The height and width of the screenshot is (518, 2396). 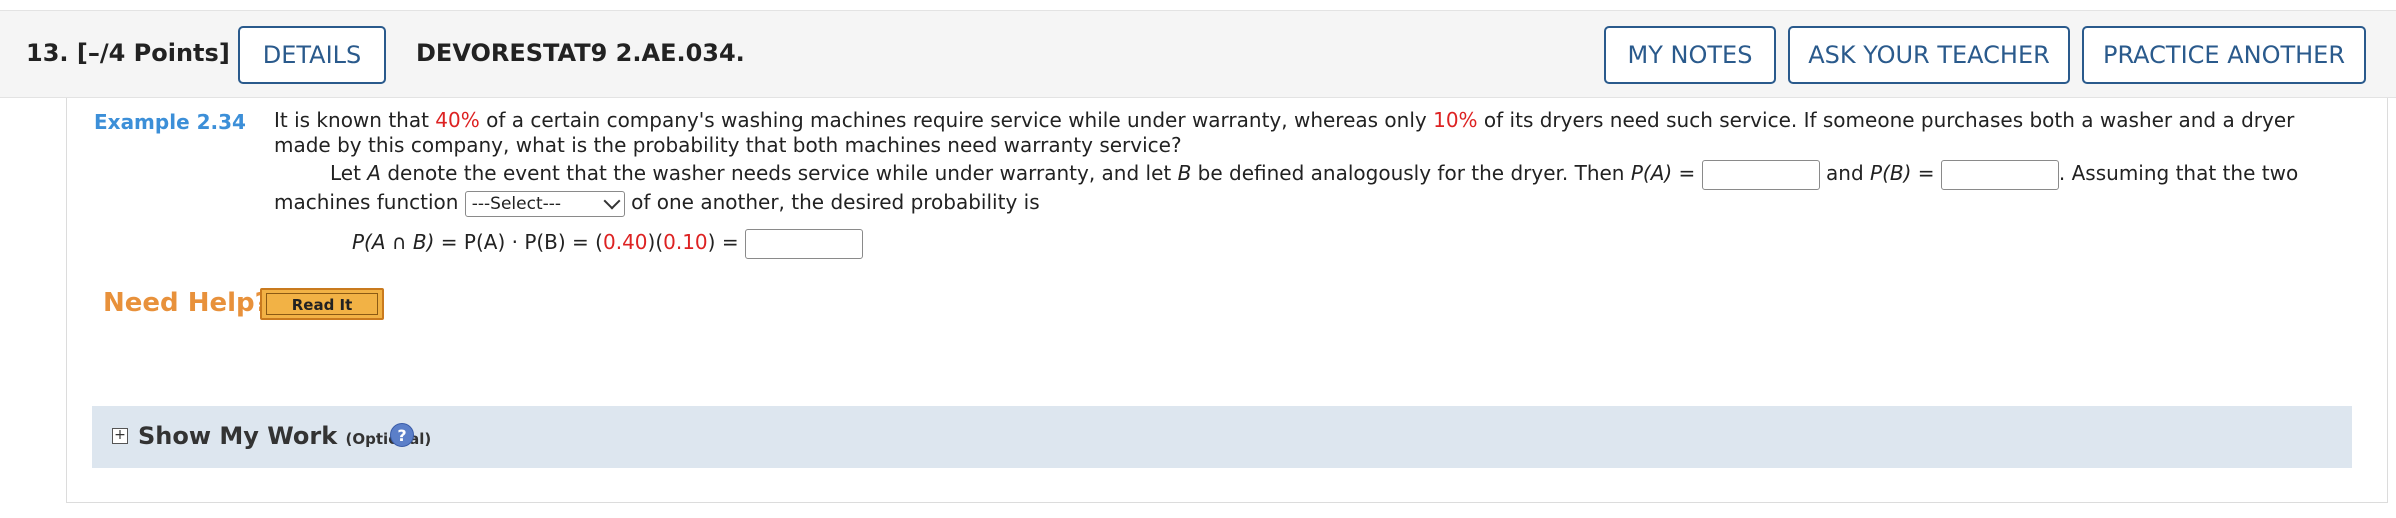 I want to click on question-number-points: 13. [–/4 Points], so click(x=128, y=53).